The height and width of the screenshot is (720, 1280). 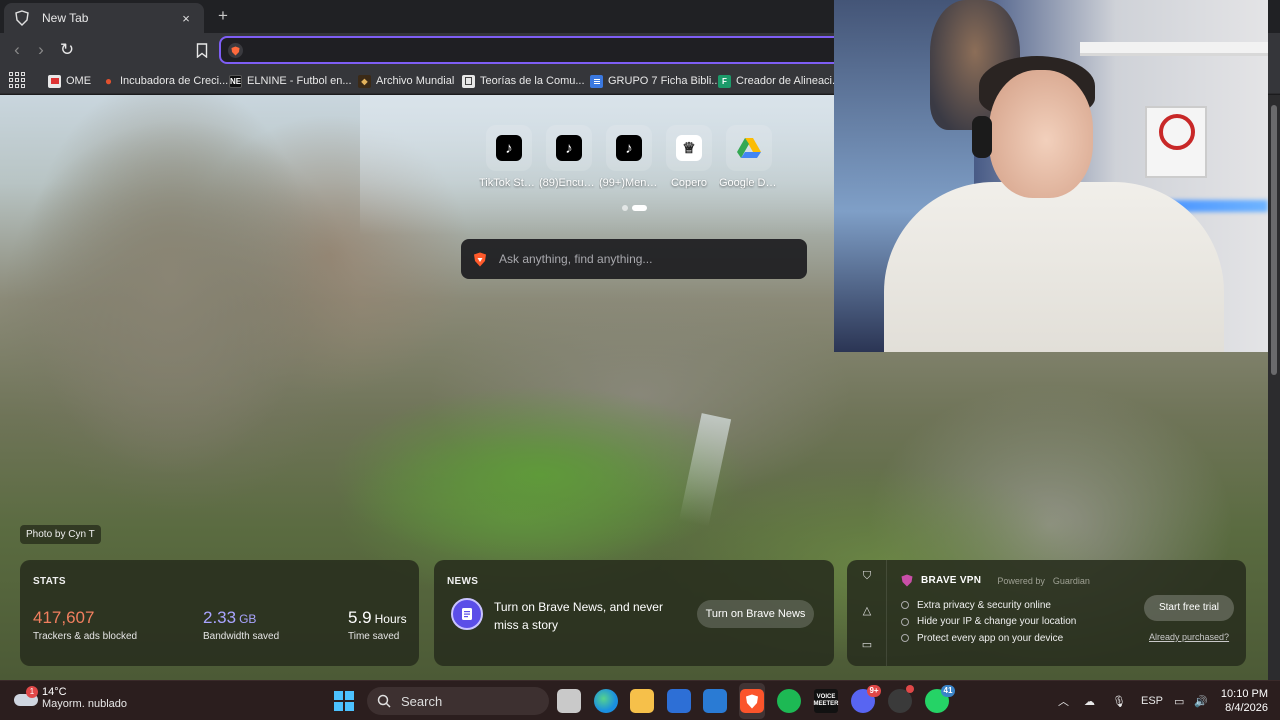 I want to click on forward-button: ›, so click(x=41, y=50).